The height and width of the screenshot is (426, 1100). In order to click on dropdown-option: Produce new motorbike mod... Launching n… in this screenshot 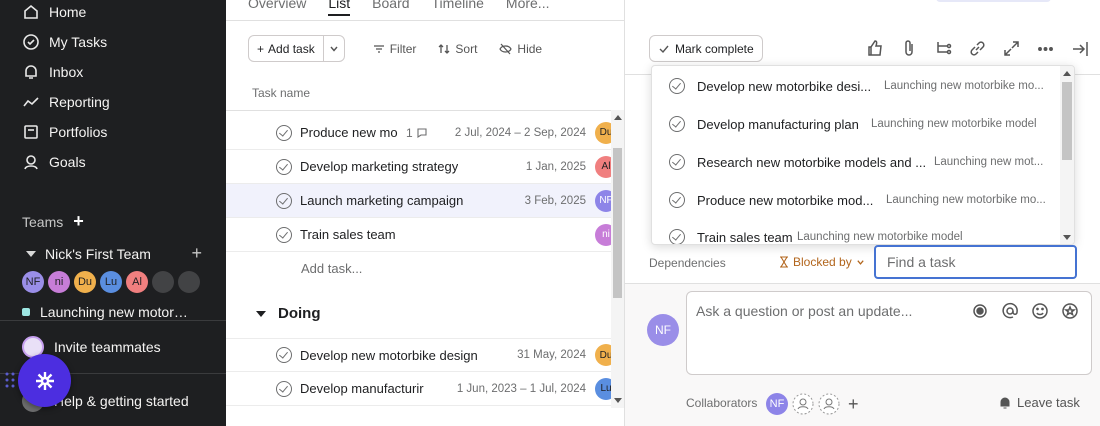, I will do `click(857, 200)`.